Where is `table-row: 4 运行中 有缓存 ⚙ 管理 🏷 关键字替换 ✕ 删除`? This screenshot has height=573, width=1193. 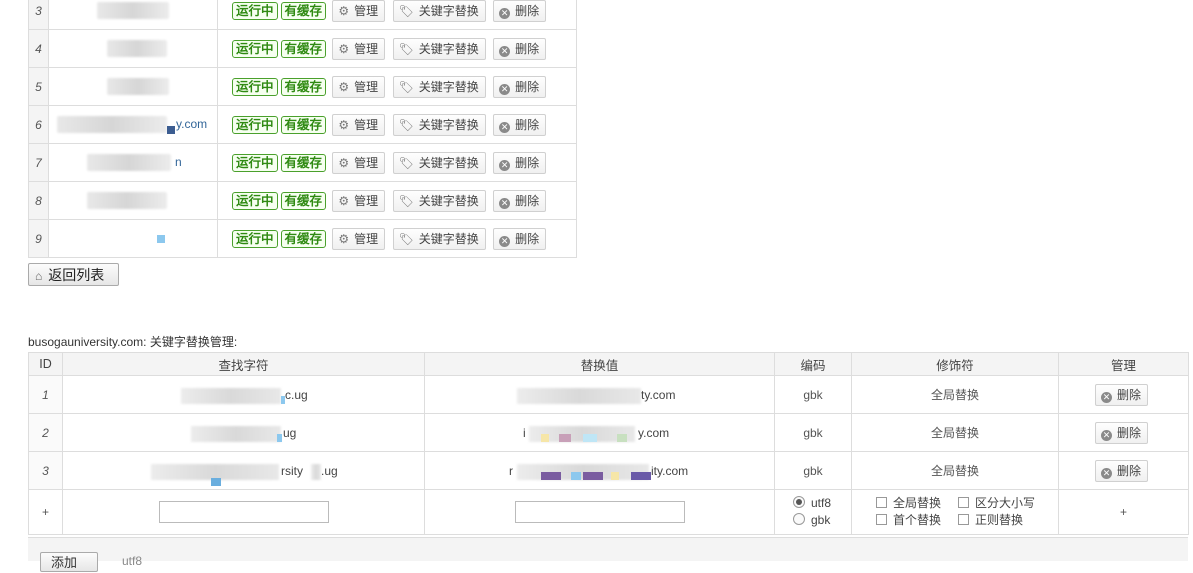
table-row: 4 运行中 有缓存 ⚙ 管理 🏷 关键字替换 ✕ 删除 is located at coordinates (302, 48).